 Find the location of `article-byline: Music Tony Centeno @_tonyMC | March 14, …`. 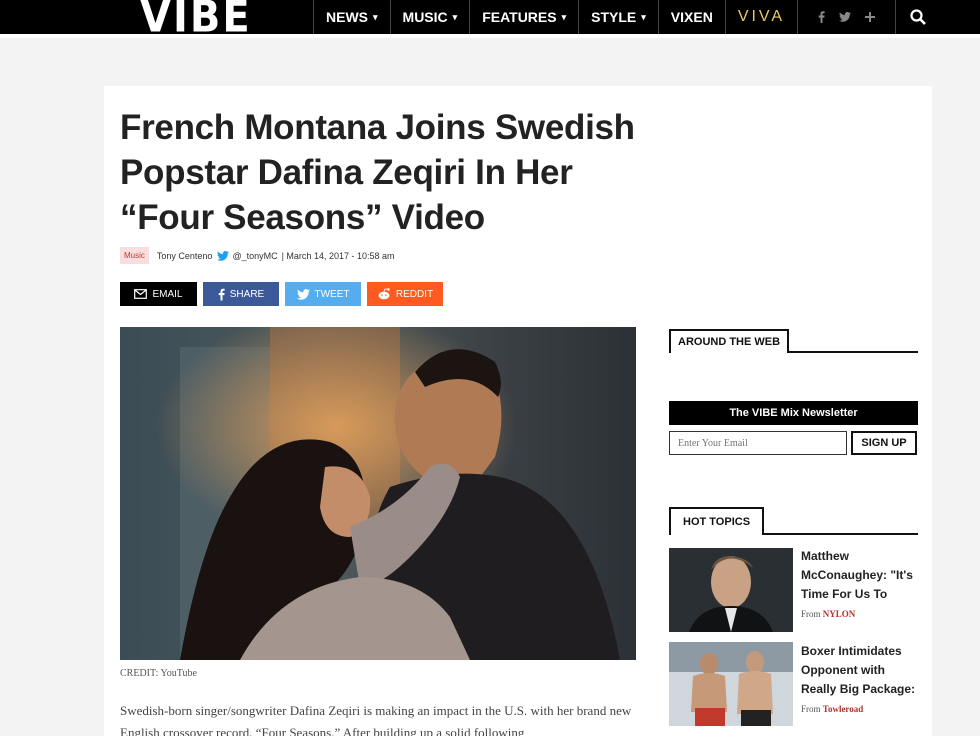

article-byline: Music Tony Centeno @_tonyMC | March 14, … is located at coordinates (257, 255).